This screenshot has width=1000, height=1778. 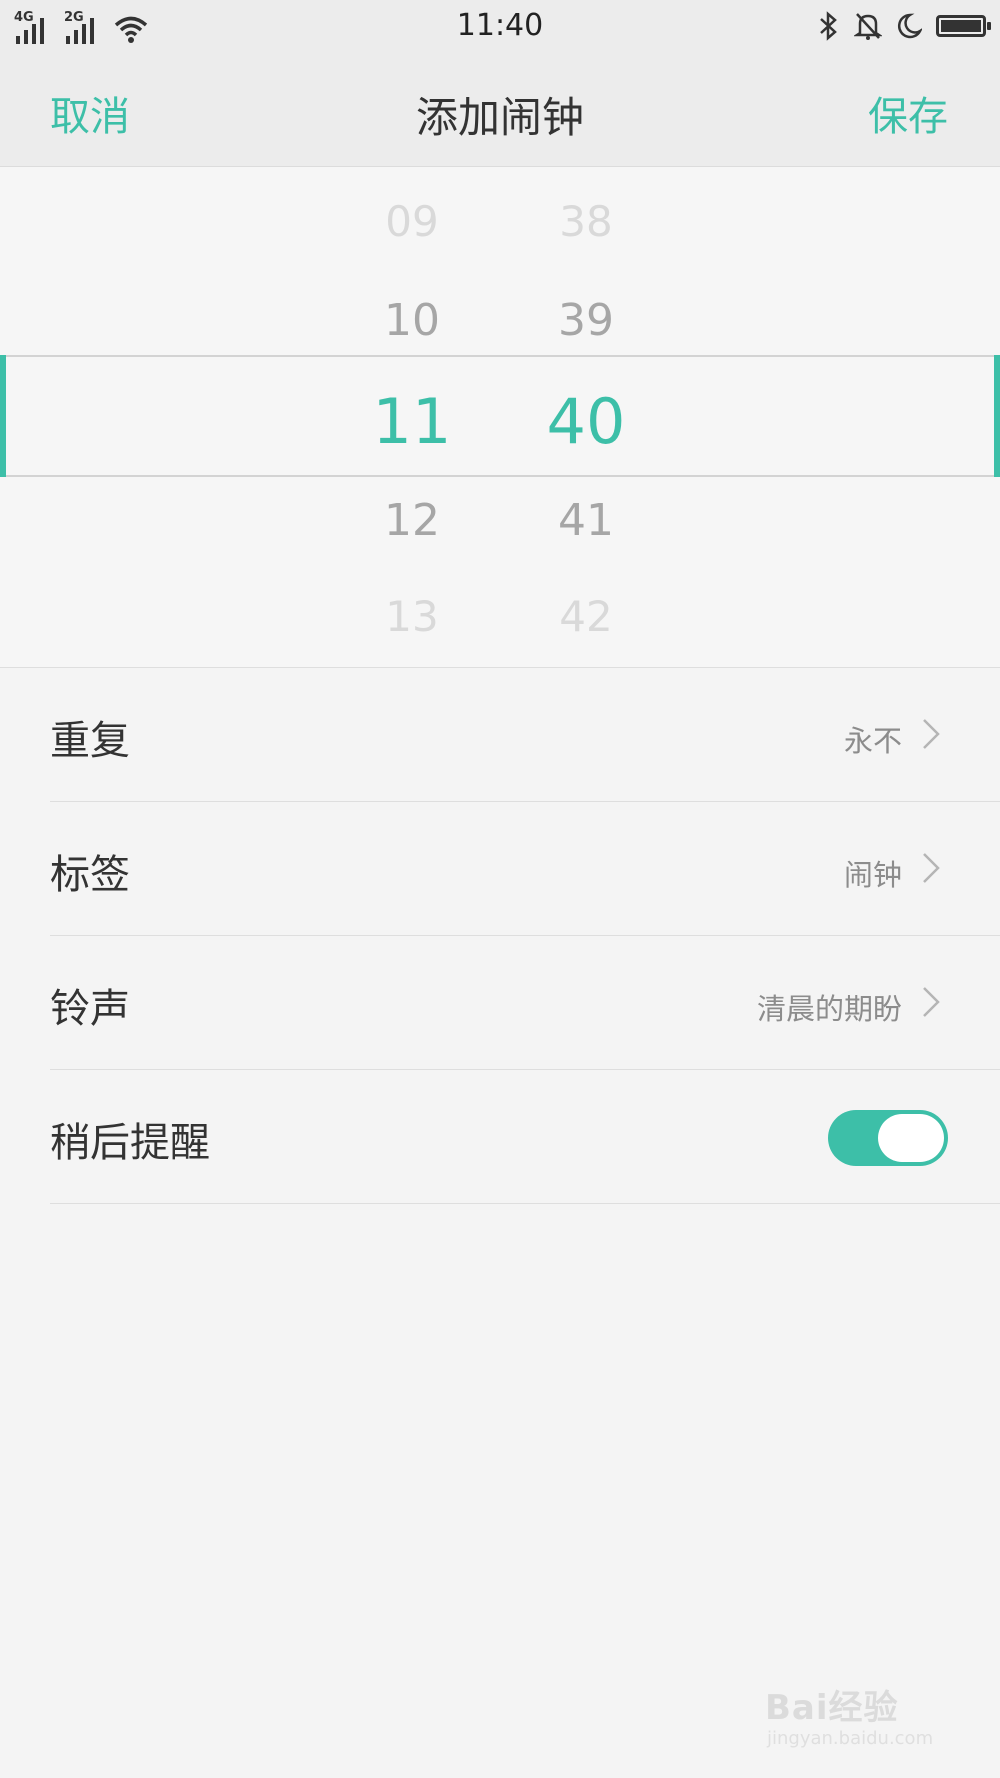 What do you see at coordinates (586, 221) in the screenshot?
I see `minute-option: 38` at bounding box center [586, 221].